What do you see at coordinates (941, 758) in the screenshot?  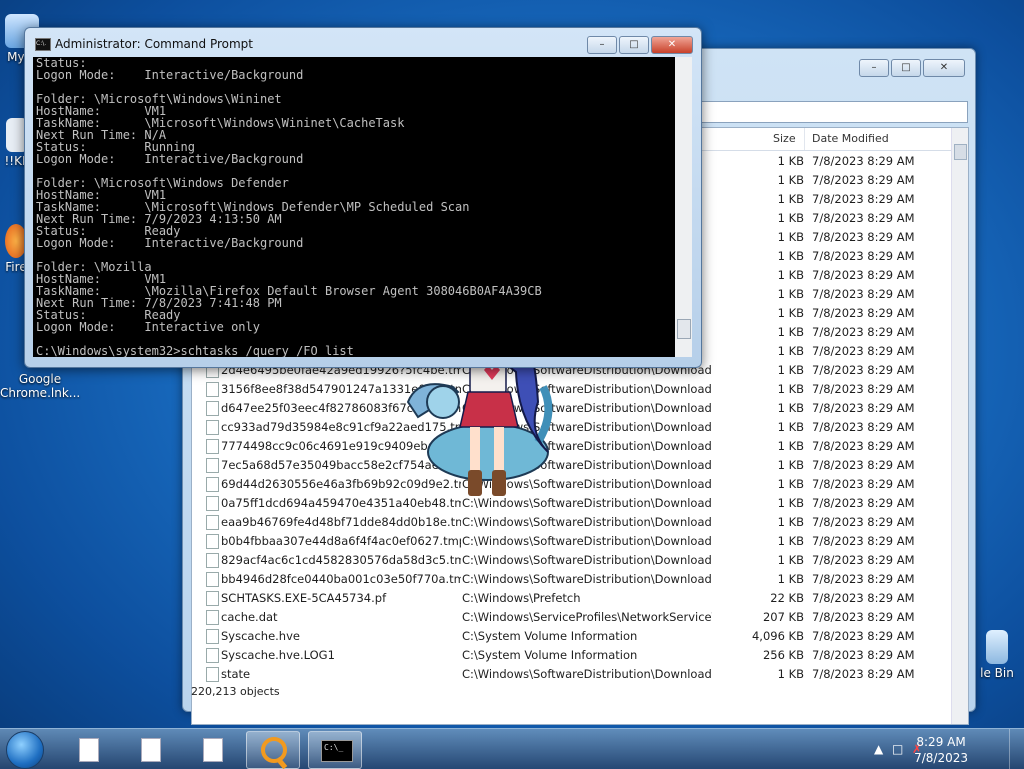 I see `clock-date: 7/8/2023` at bounding box center [941, 758].